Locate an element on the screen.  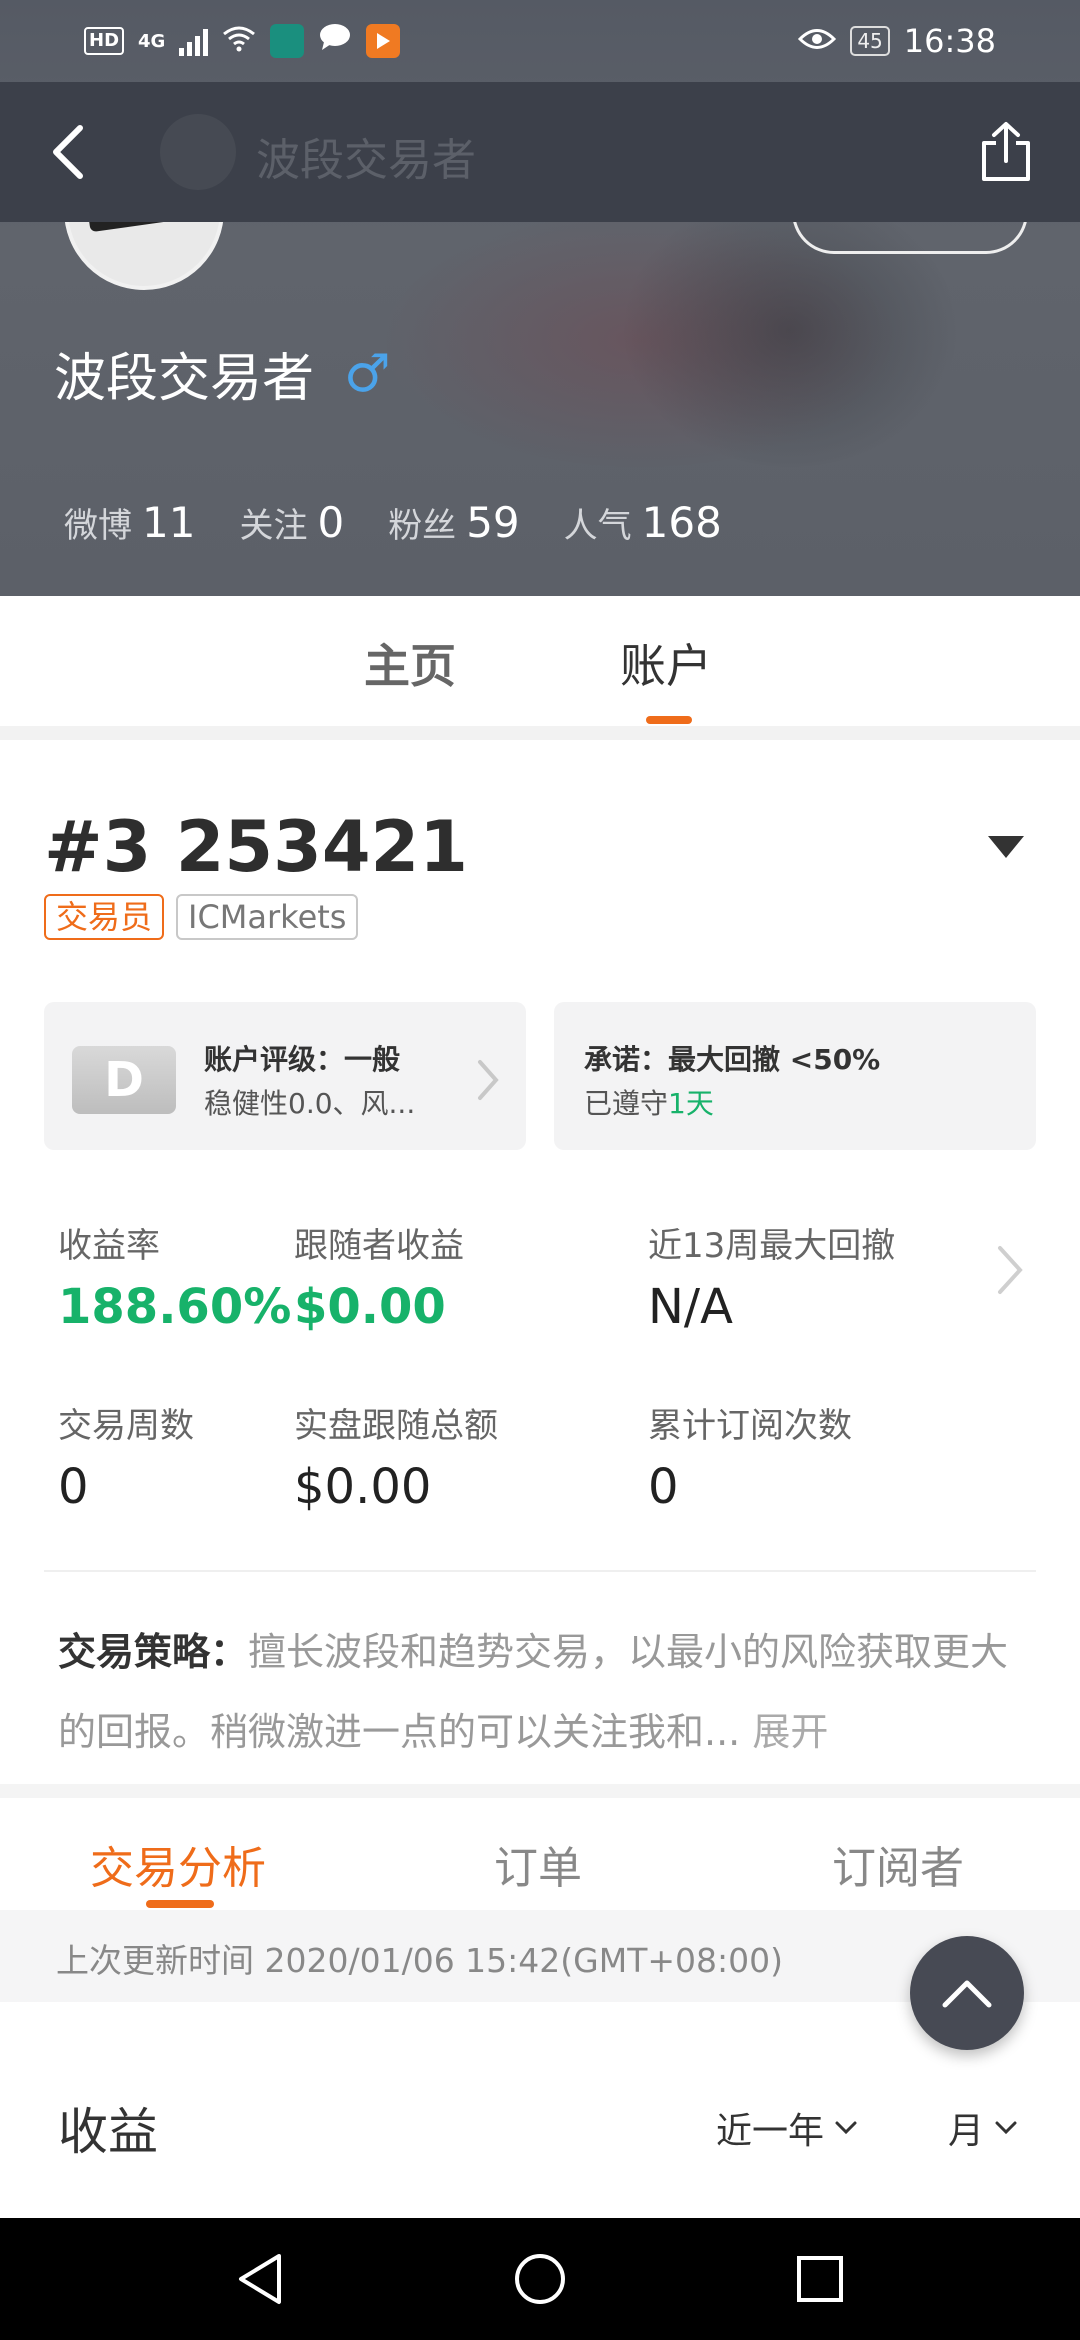
profile-name-row: 波段交易者 ♂ is located at coordinates (222, 373).